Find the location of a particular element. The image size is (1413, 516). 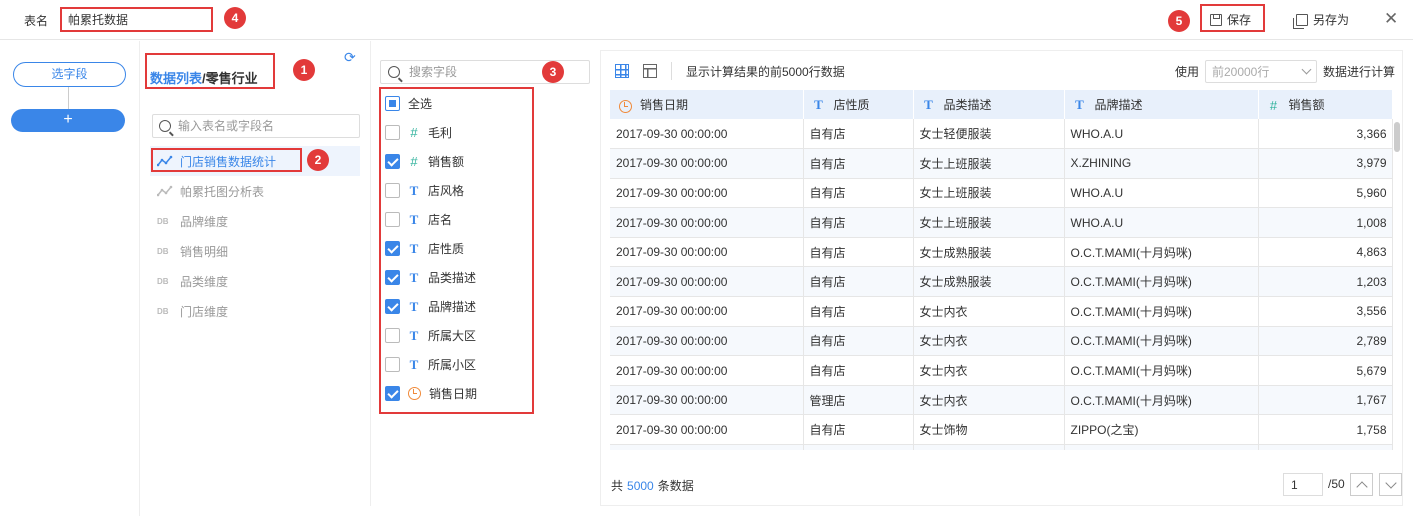

field-label: 毛利 is located at coordinates (440, 133).